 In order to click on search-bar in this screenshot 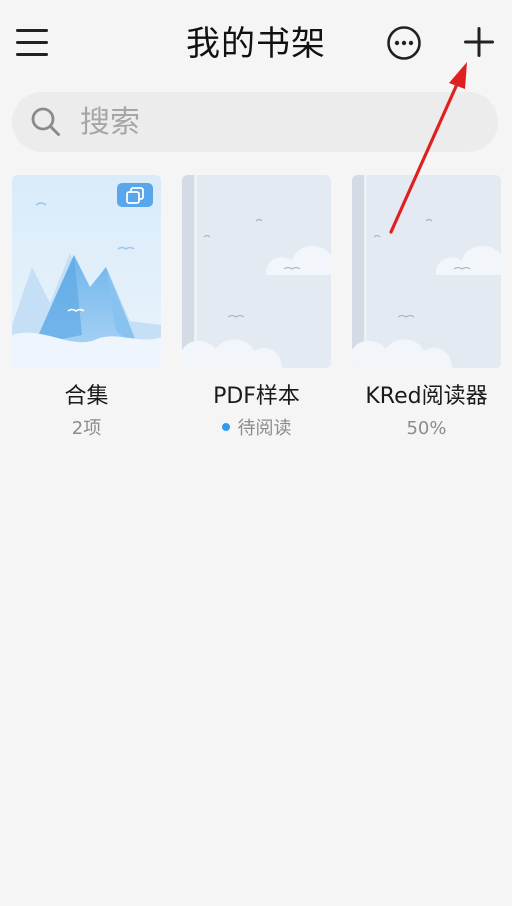, I will do `click(255, 122)`.